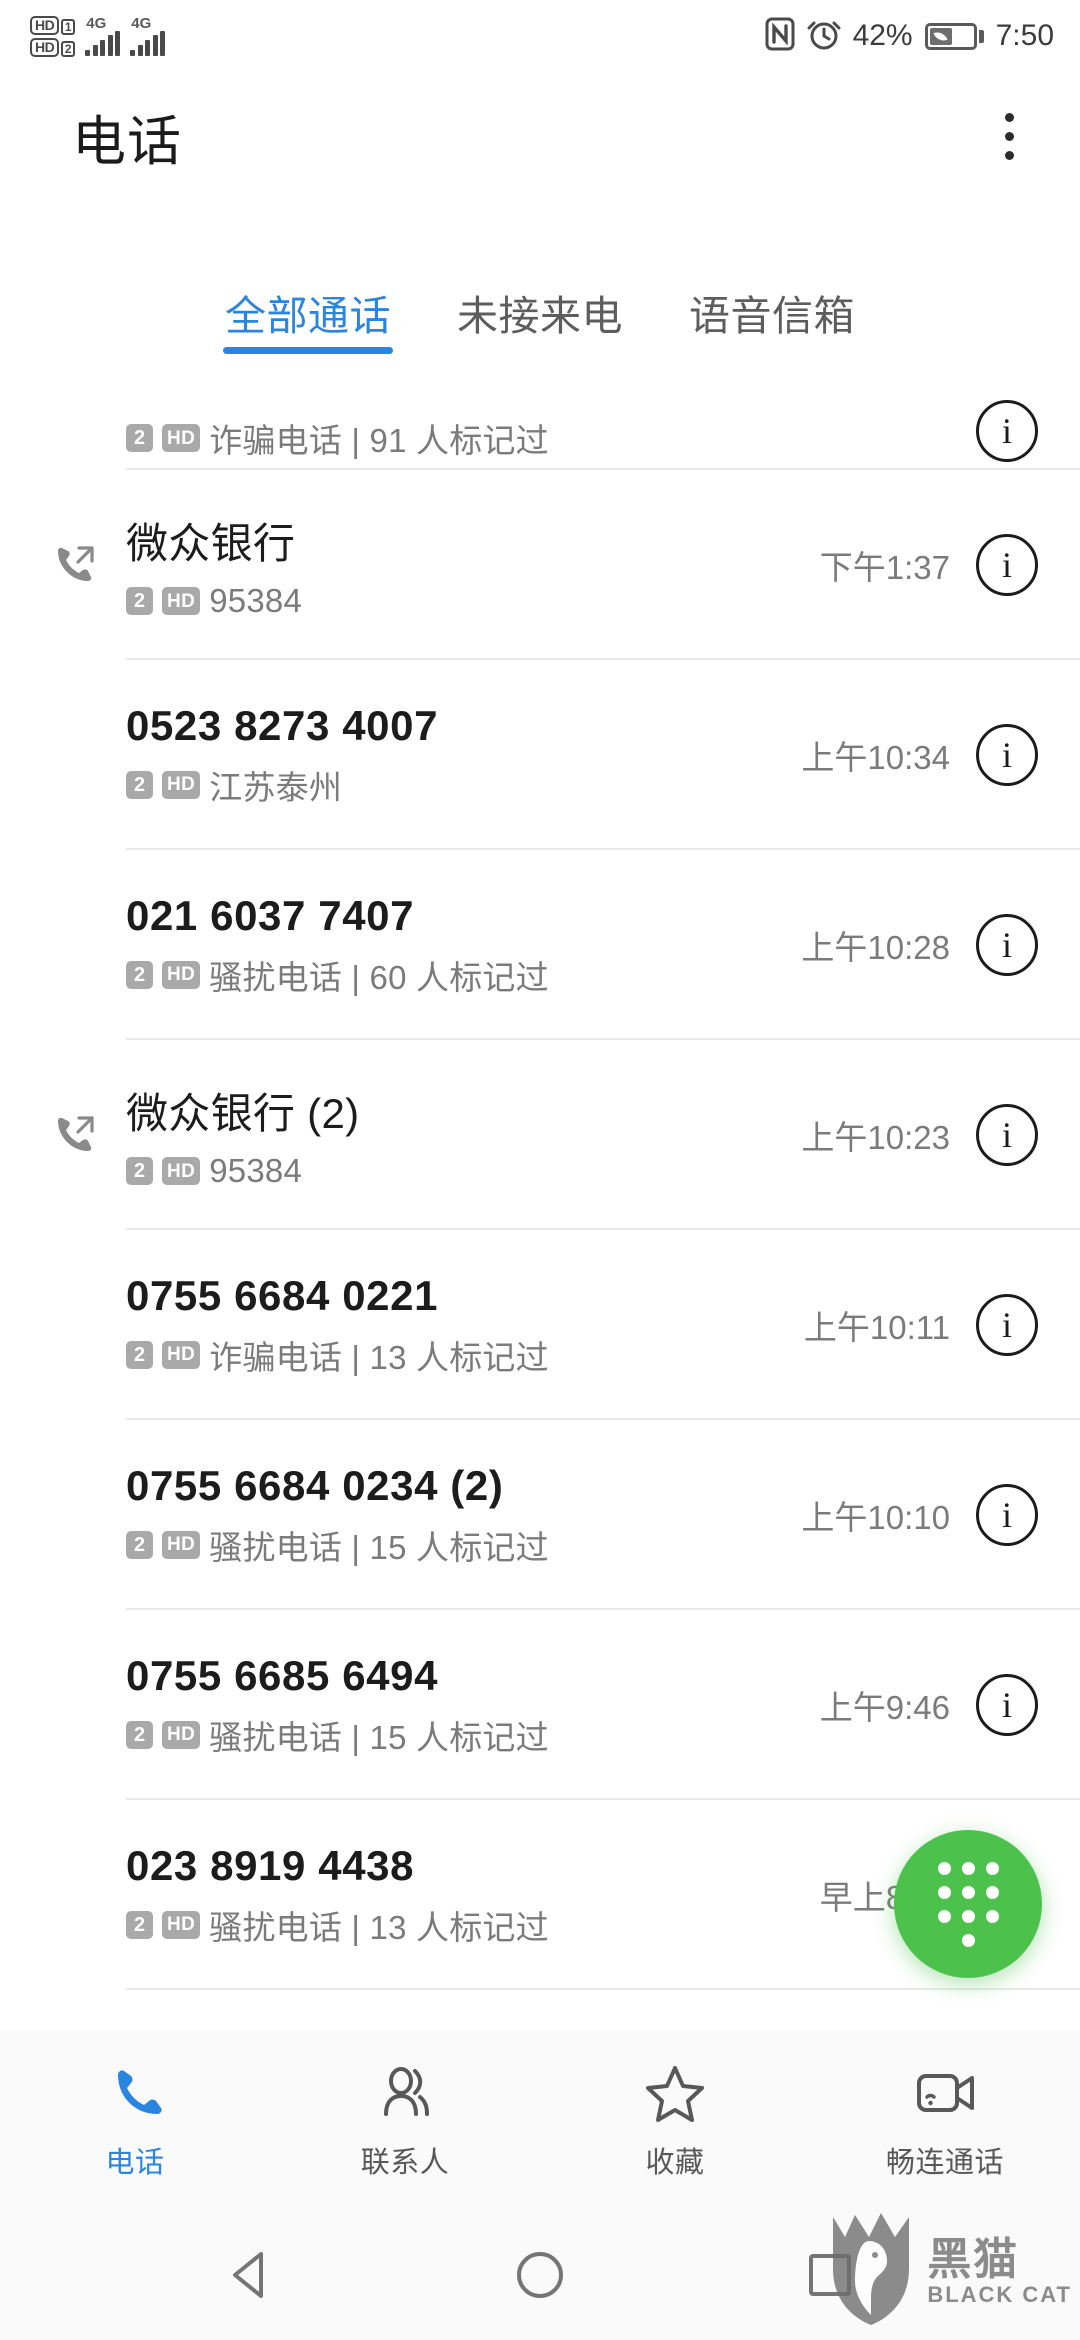 The height and width of the screenshot is (2340, 1080). I want to click on black-cat-logo-icon, so click(871, 2271).